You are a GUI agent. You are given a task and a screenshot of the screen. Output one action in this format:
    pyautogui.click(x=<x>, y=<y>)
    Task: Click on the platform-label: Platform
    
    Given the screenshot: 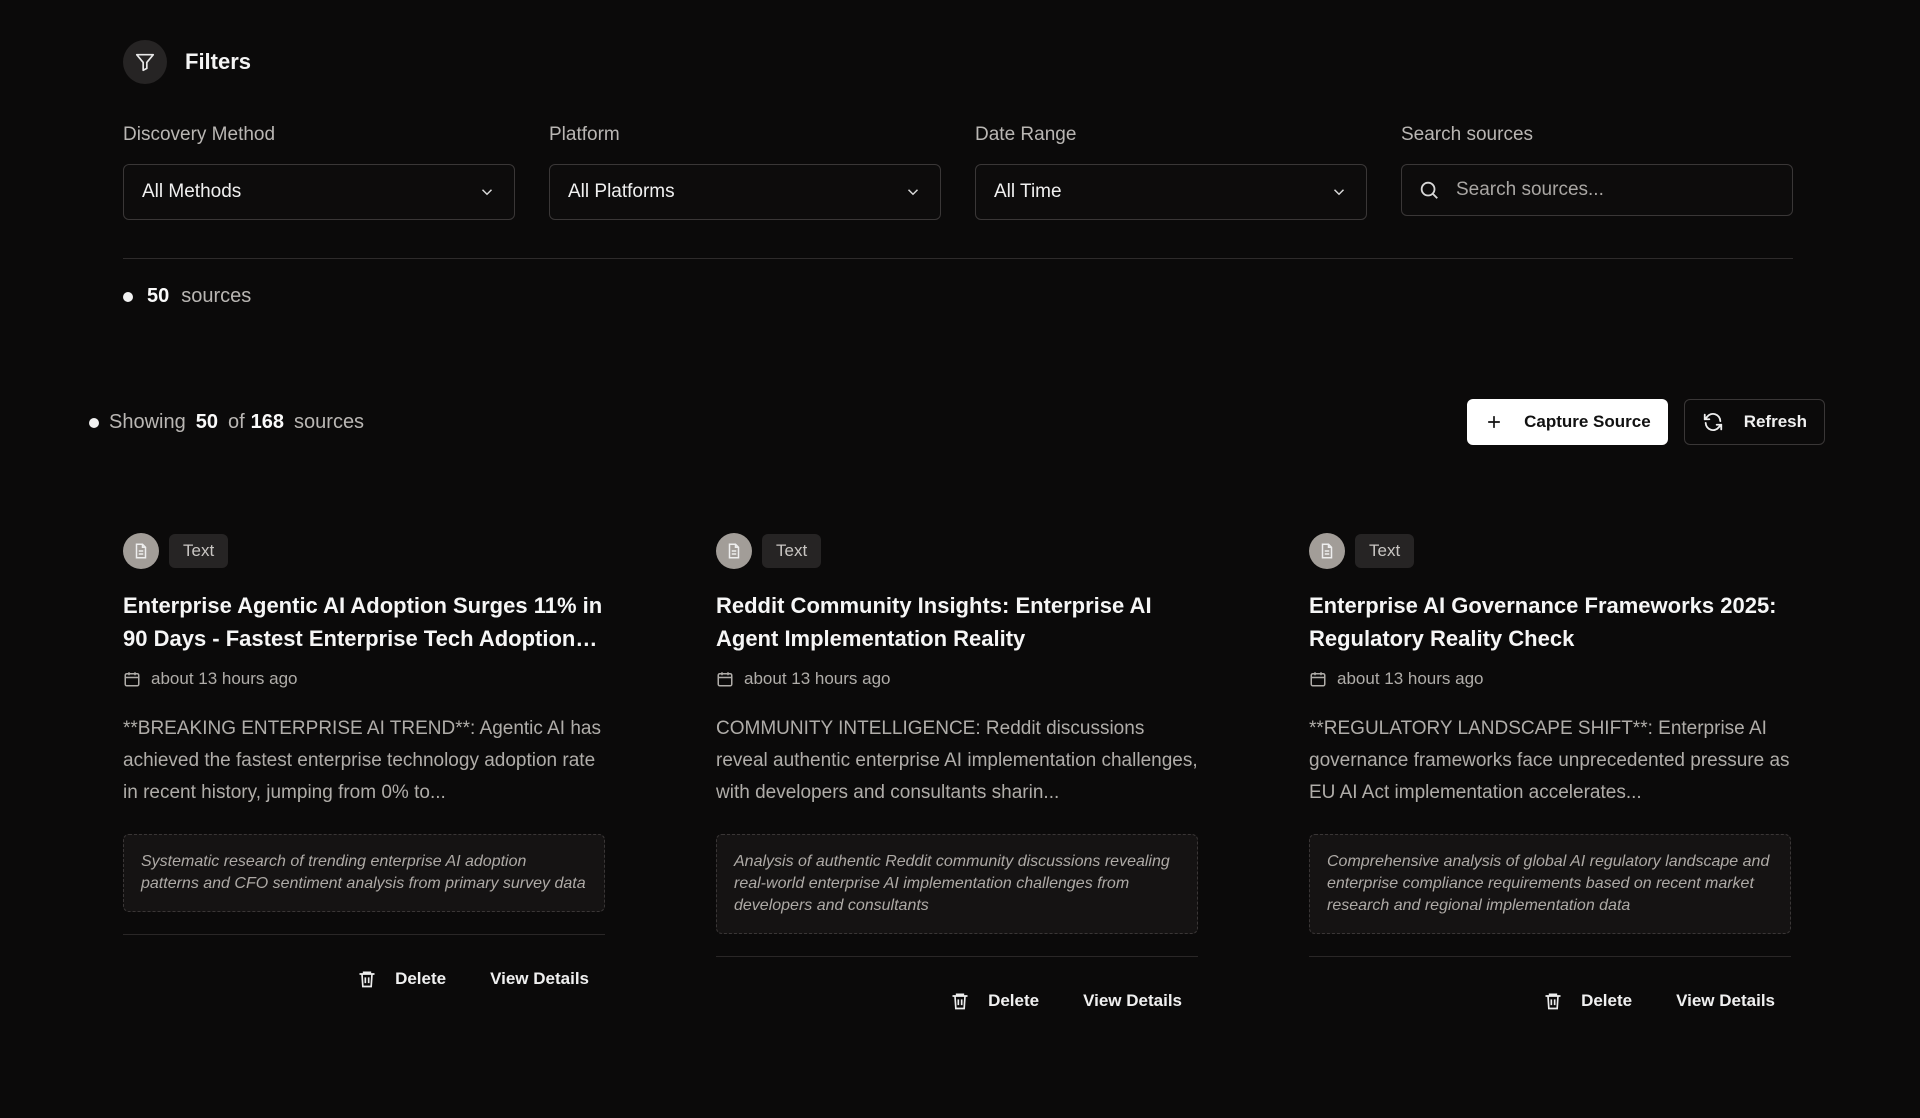 What is the action you would take?
    pyautogui.click(x=584, y=134)
    